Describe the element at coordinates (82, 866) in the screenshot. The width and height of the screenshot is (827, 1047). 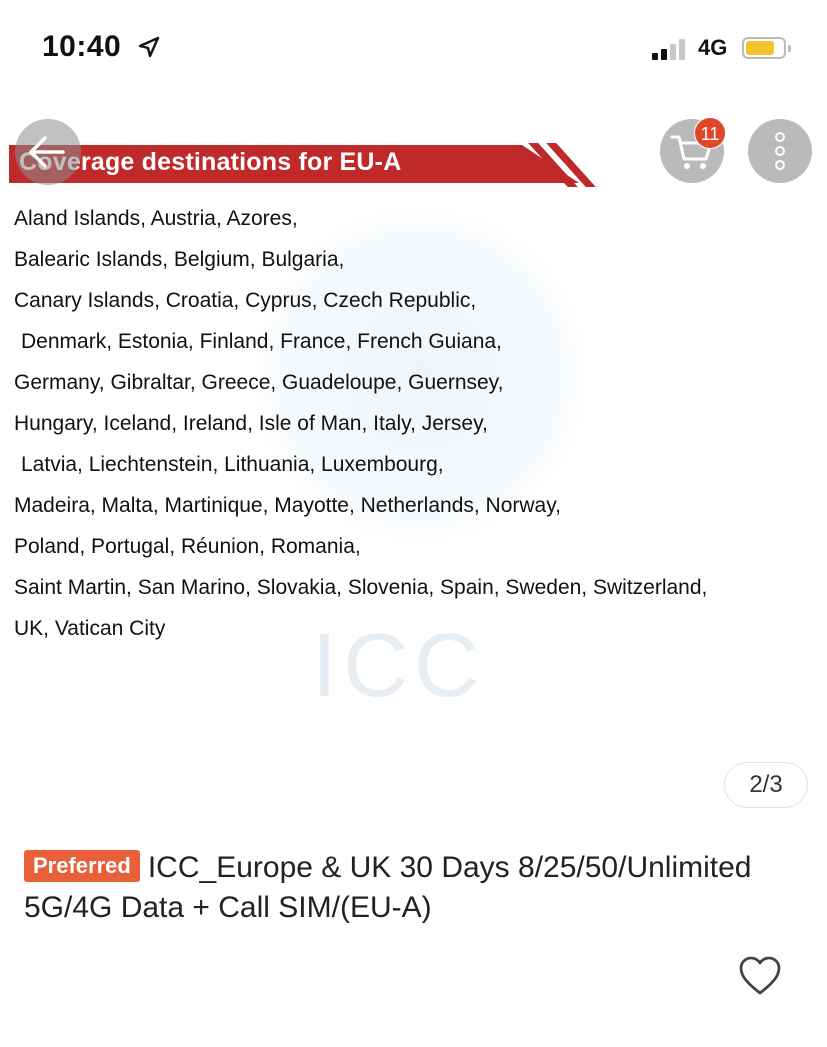
I see `preferred-badge: Preferred` at that location.